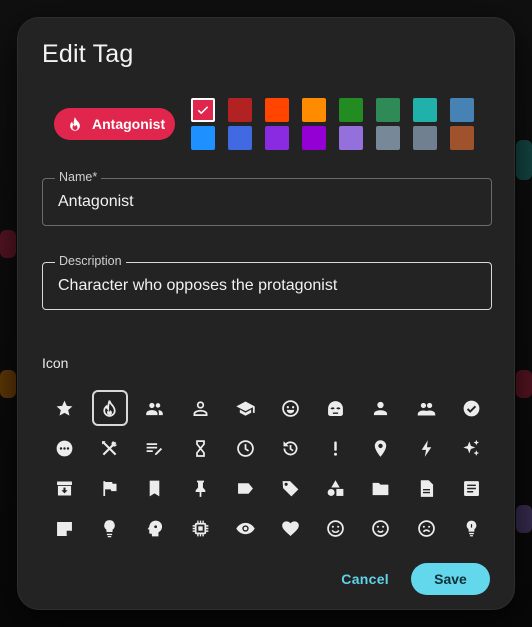  I want to click on psychology-icon, so click(155, 528).